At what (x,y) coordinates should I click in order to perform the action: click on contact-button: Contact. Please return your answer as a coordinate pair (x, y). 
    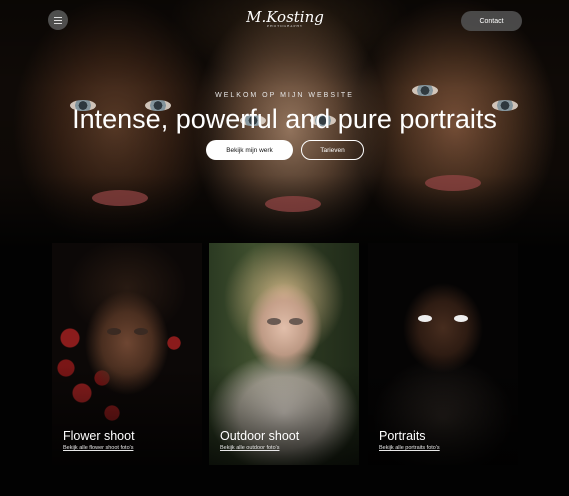
    Looking at the image, I should click on (491, 21).